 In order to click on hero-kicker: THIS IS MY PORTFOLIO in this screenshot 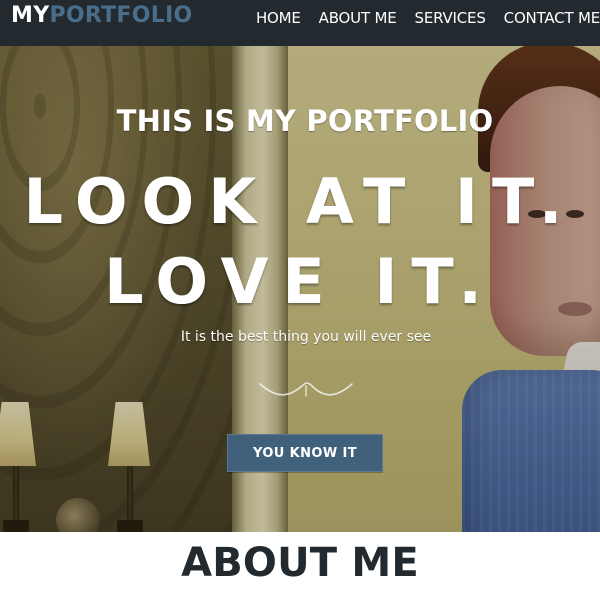, I will do `click(305, 121)`.